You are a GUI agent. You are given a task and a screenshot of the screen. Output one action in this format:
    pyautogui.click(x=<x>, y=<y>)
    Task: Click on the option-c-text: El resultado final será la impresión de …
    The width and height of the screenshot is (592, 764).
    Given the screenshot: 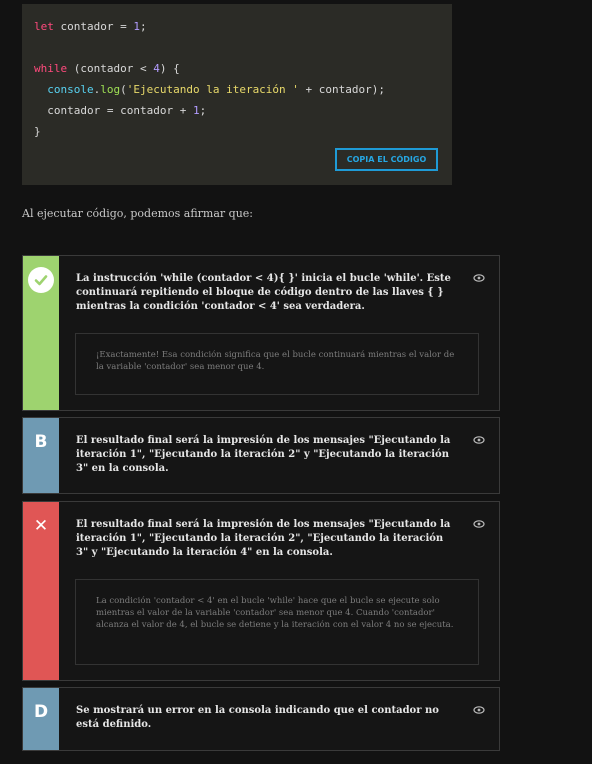 What is the action you would take?
    pyautogui.click(x=263, y=538)
    